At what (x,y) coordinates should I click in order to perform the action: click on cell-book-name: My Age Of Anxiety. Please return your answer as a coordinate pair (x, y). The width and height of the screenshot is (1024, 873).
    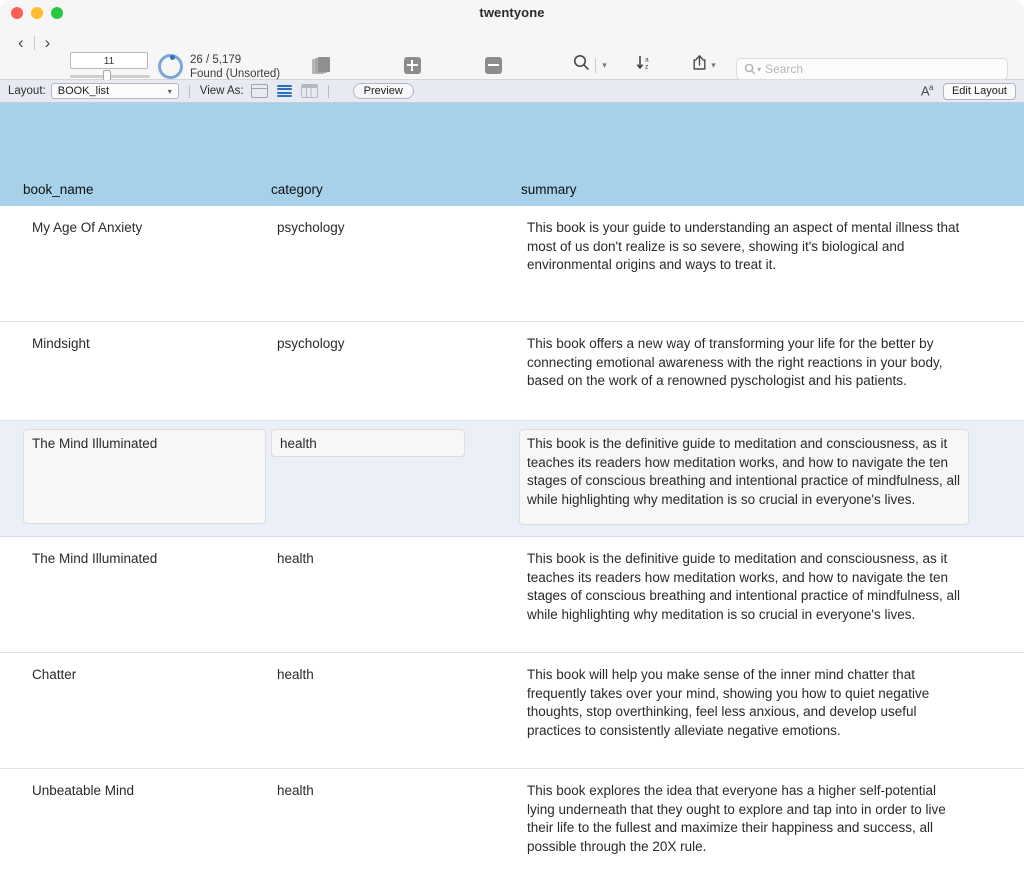
    Looking at the image, I should click on (87, 227).